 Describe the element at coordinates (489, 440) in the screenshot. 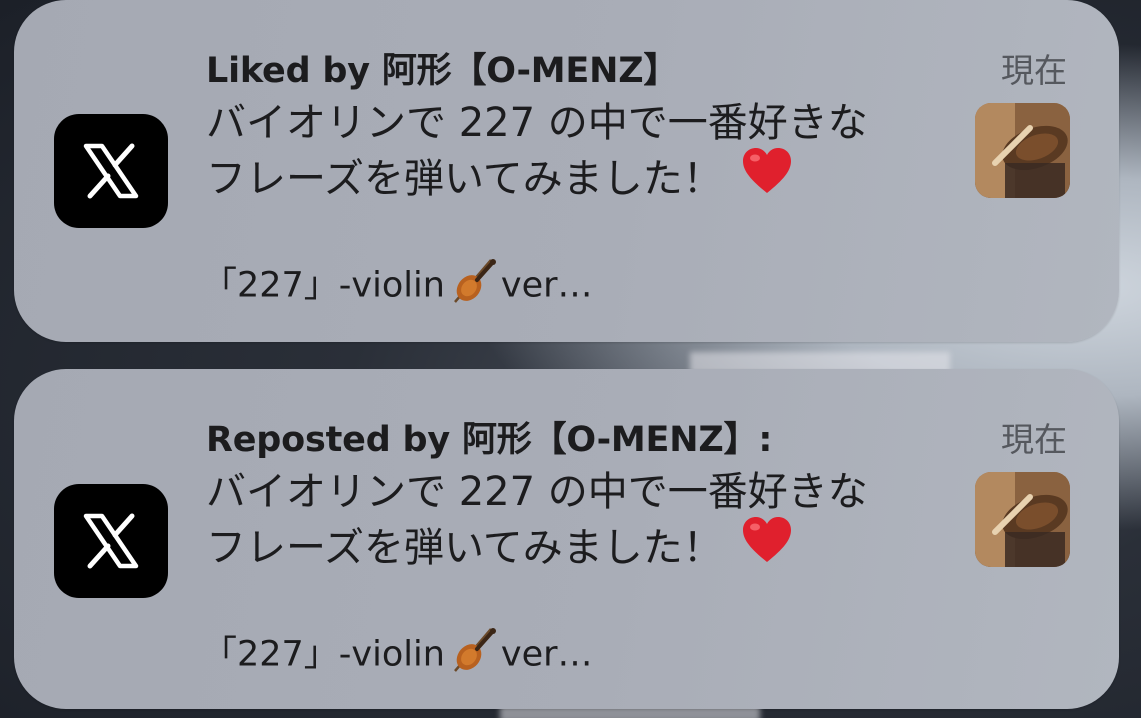

I see `notification-title: Reposted by 阿形【O-MENZ】:` at that location.